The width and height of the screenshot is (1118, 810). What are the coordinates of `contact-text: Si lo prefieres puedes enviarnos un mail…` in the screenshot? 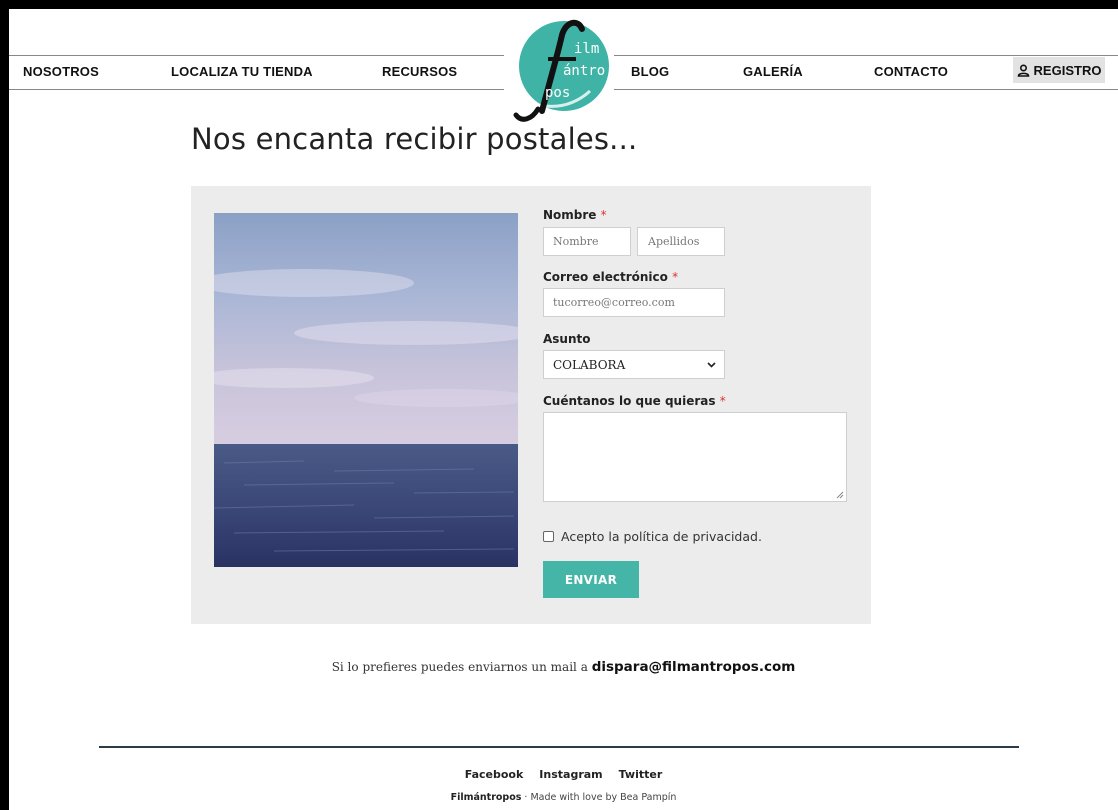 It's located at (459, 667).